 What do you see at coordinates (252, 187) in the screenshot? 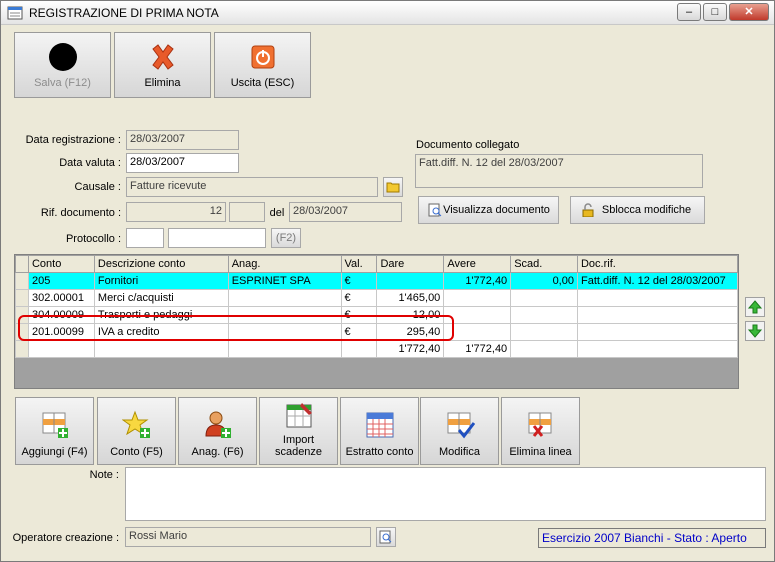
I see `causale-field: Fatture ricevute` at bounding box center [252, 187].